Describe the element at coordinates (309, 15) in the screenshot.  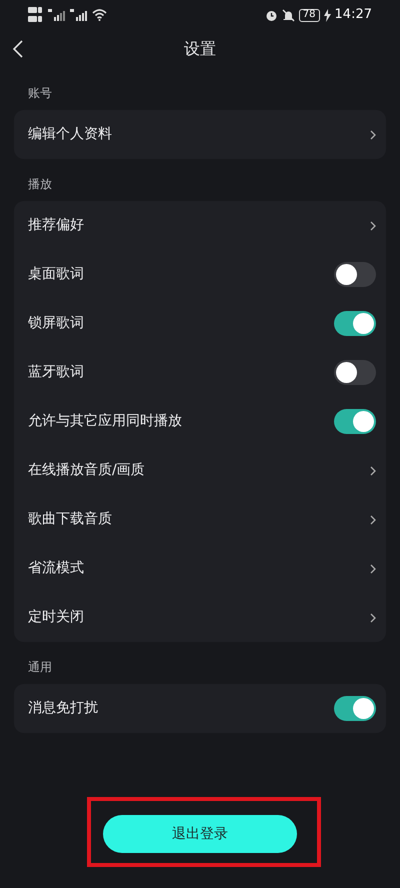
I see `battery-level: 78` at that location.